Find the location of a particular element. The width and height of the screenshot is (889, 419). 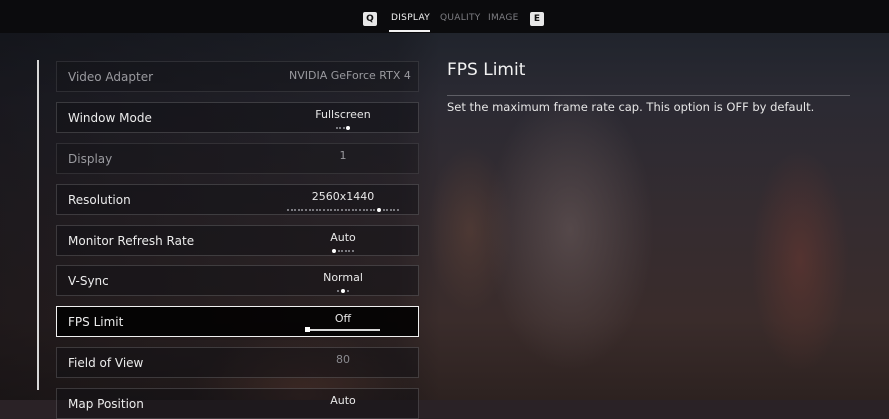

tab-quality: QUALITY is located at coordinates (460, 18).